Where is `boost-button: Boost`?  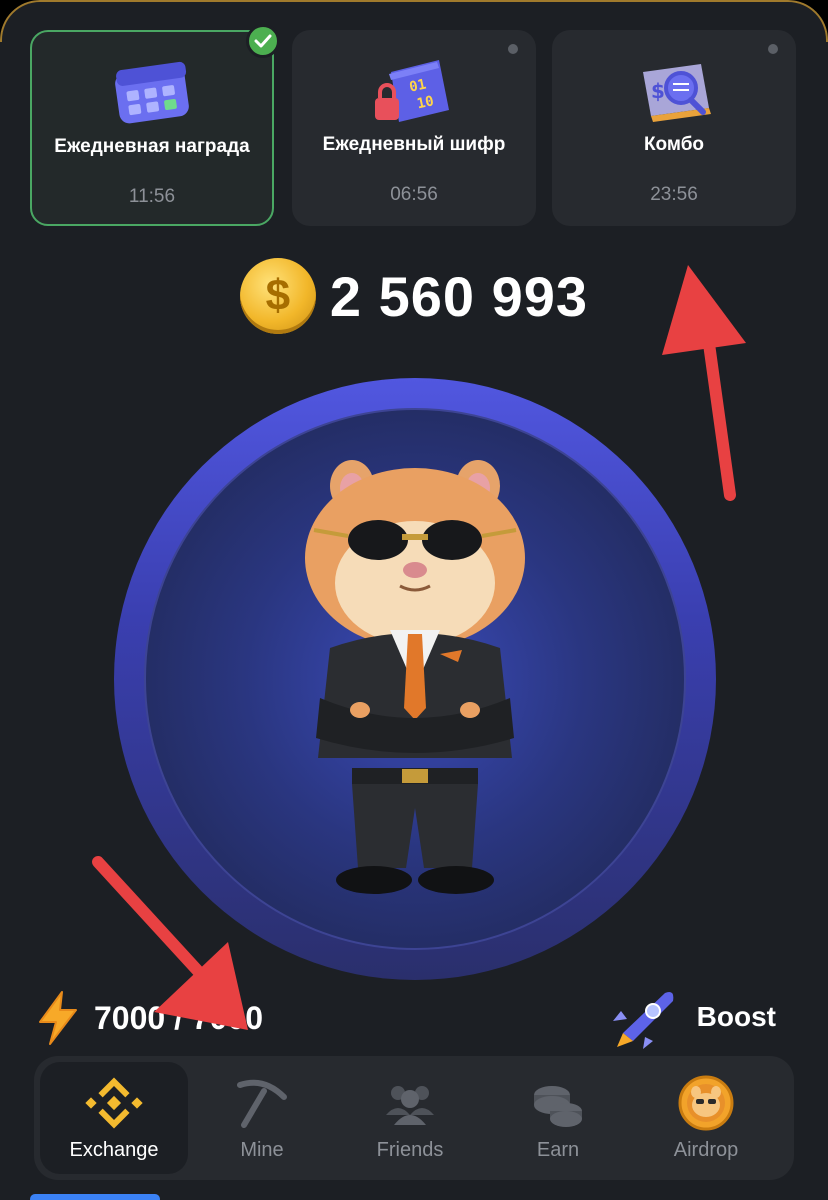 boost-button: Boost is located at coordinates (691, 1017).